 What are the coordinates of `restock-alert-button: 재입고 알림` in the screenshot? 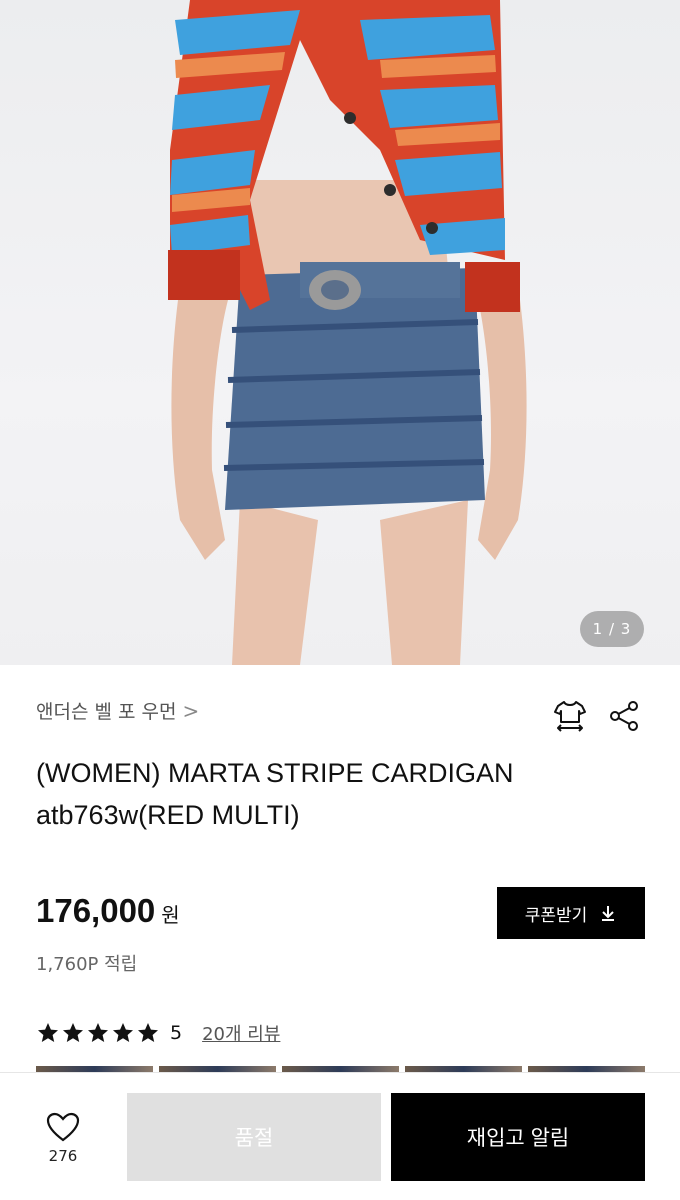 It's located at (518, 1137).